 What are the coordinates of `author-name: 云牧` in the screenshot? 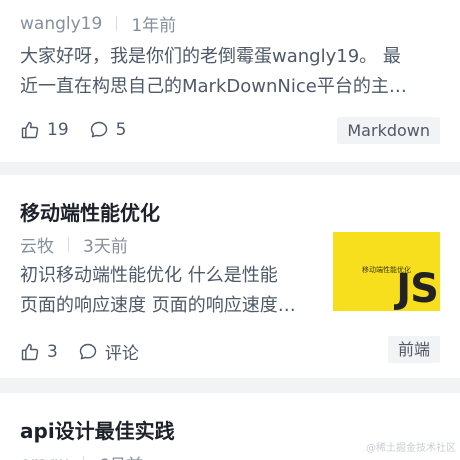 It's located at (37, 244).